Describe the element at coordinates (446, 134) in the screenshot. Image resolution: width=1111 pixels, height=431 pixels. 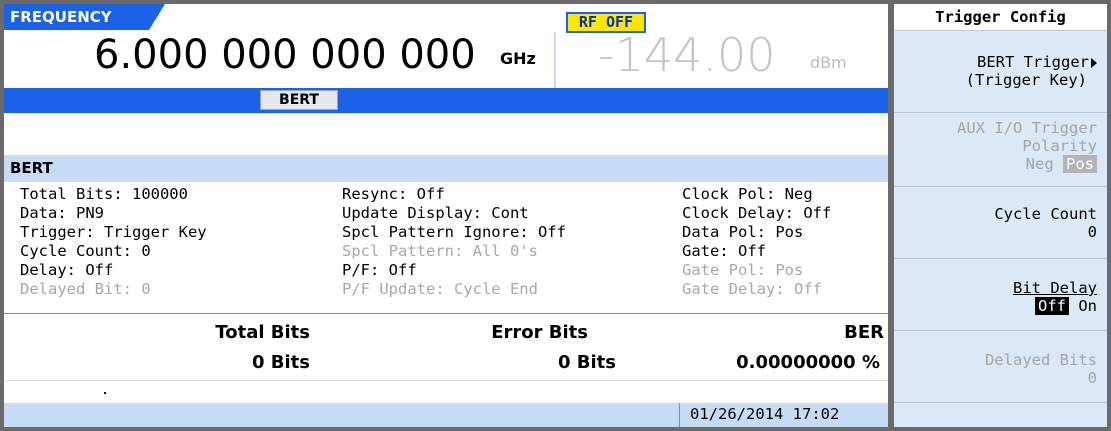
I see `message-area` at that location.